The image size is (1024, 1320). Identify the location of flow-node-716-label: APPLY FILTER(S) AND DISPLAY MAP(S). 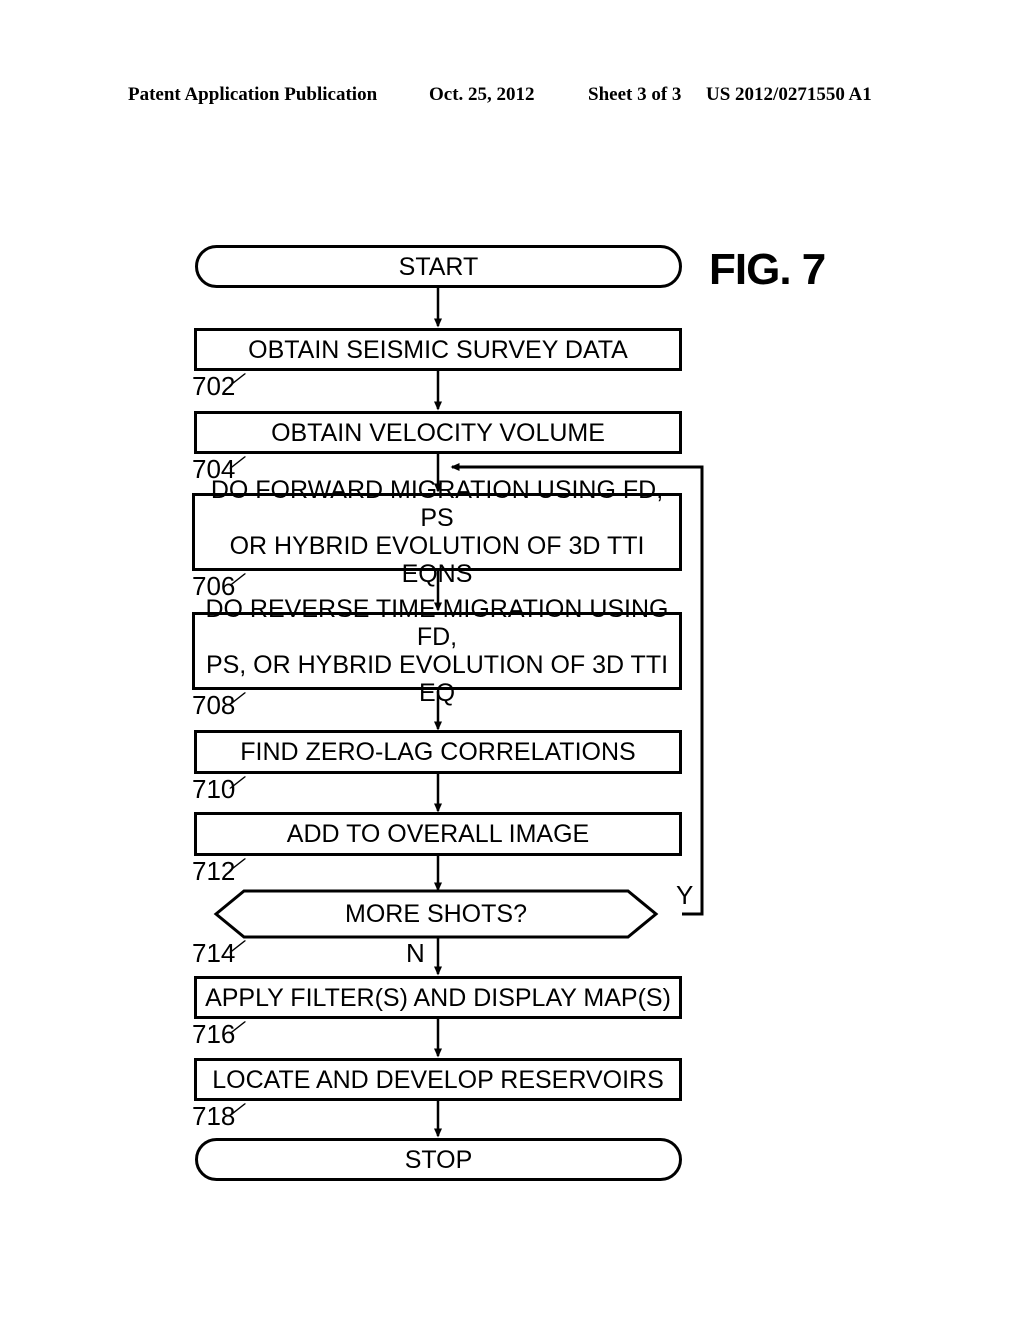
(438, 997).